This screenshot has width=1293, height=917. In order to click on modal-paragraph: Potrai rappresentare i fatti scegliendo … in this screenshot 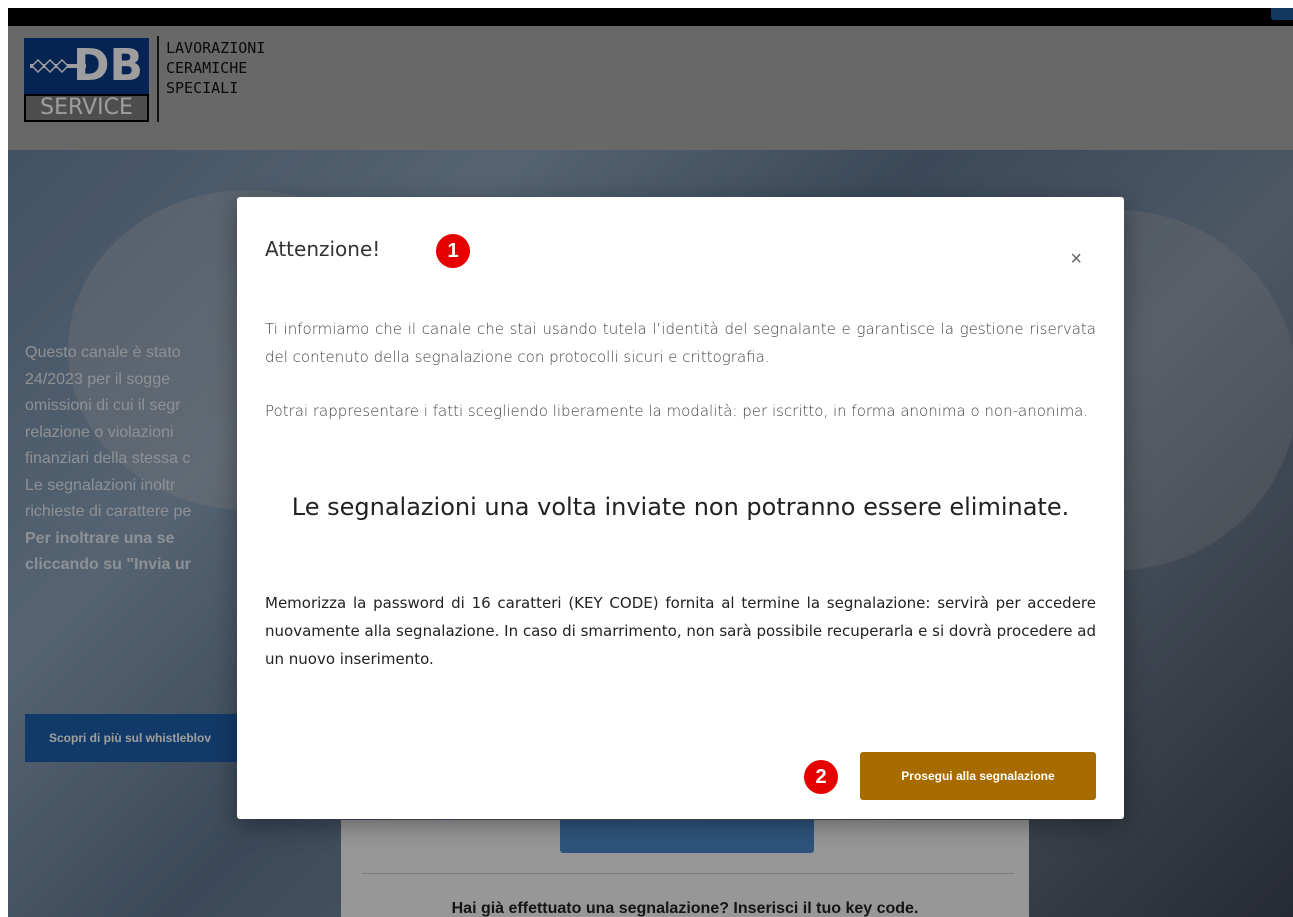, I will do `click(677, 411)`.